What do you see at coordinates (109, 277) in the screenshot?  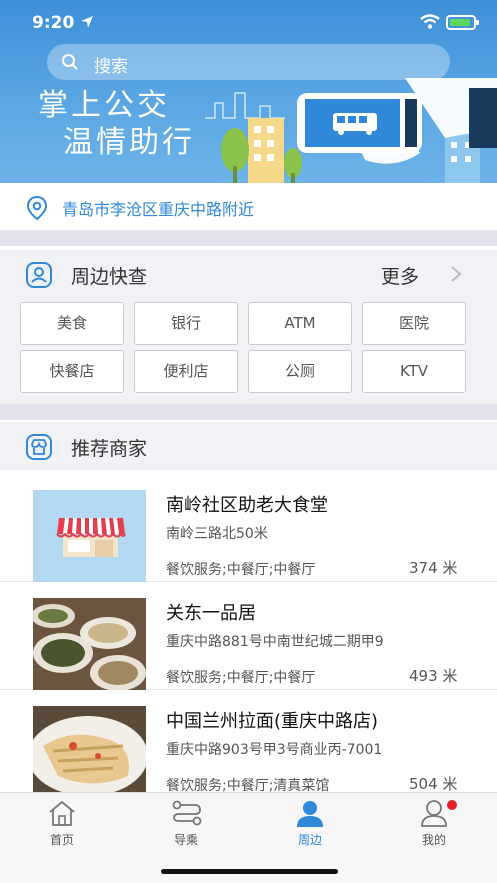 I see `nearby-section-title: 周边快查` at bounding box center [109, 277].